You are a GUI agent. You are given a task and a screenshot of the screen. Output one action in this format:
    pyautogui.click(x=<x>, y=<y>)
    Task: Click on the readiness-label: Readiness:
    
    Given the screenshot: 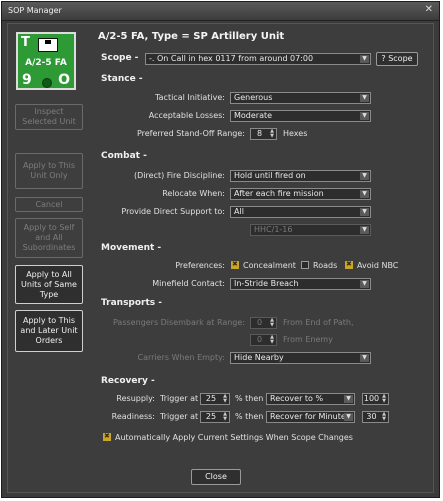 What is the action you would take?
    pyautogui.click(x=133, y=416)
    